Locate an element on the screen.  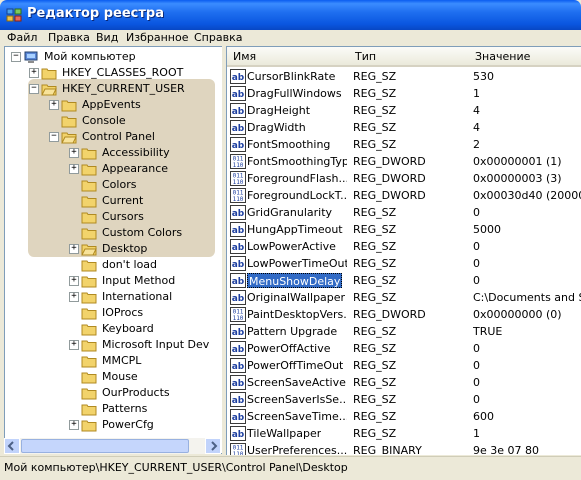
menu-view: Вид is located at coordinates (107, 38).